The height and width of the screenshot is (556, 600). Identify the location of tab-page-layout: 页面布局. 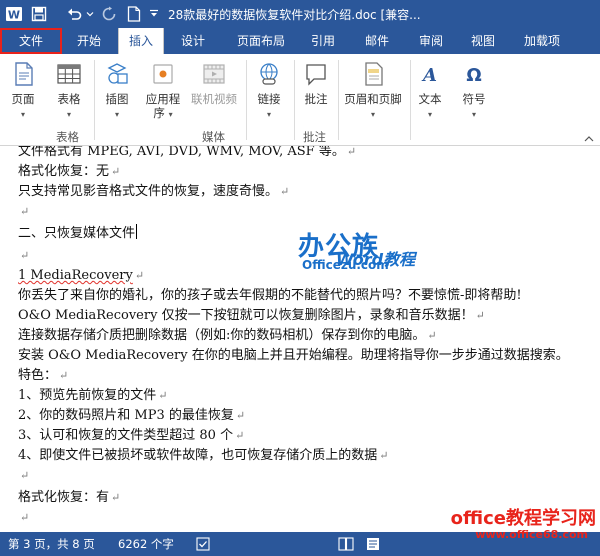
(261, 41).